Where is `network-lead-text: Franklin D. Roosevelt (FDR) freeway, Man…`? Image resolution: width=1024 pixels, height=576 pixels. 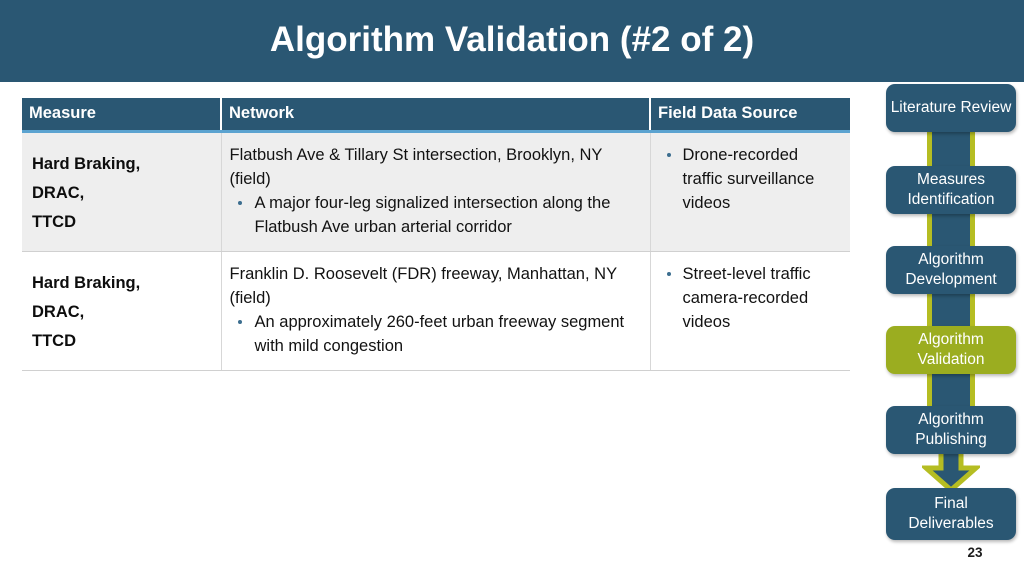
network-lead-text: Franklin D. Roosevelt (FDR) freeway, Man… is located at coordinates (423, 286).